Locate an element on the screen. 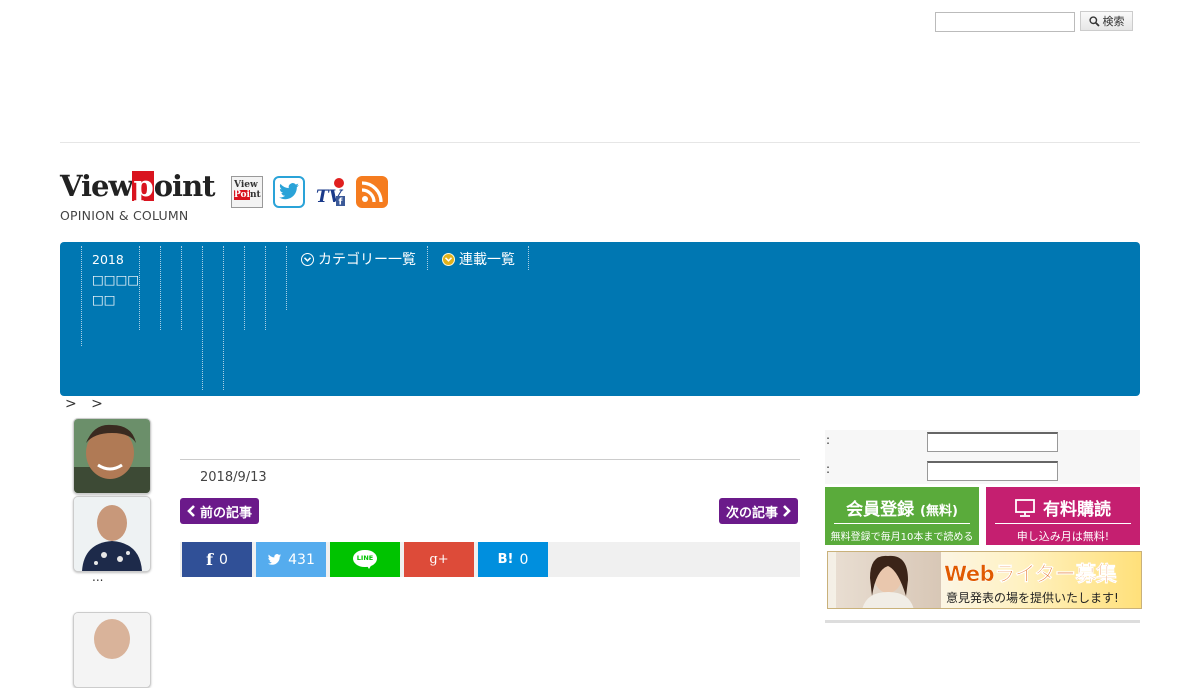 The image size is (1200, 688). previous-article-button: 前の記事 is located at coordinates (220, 511).